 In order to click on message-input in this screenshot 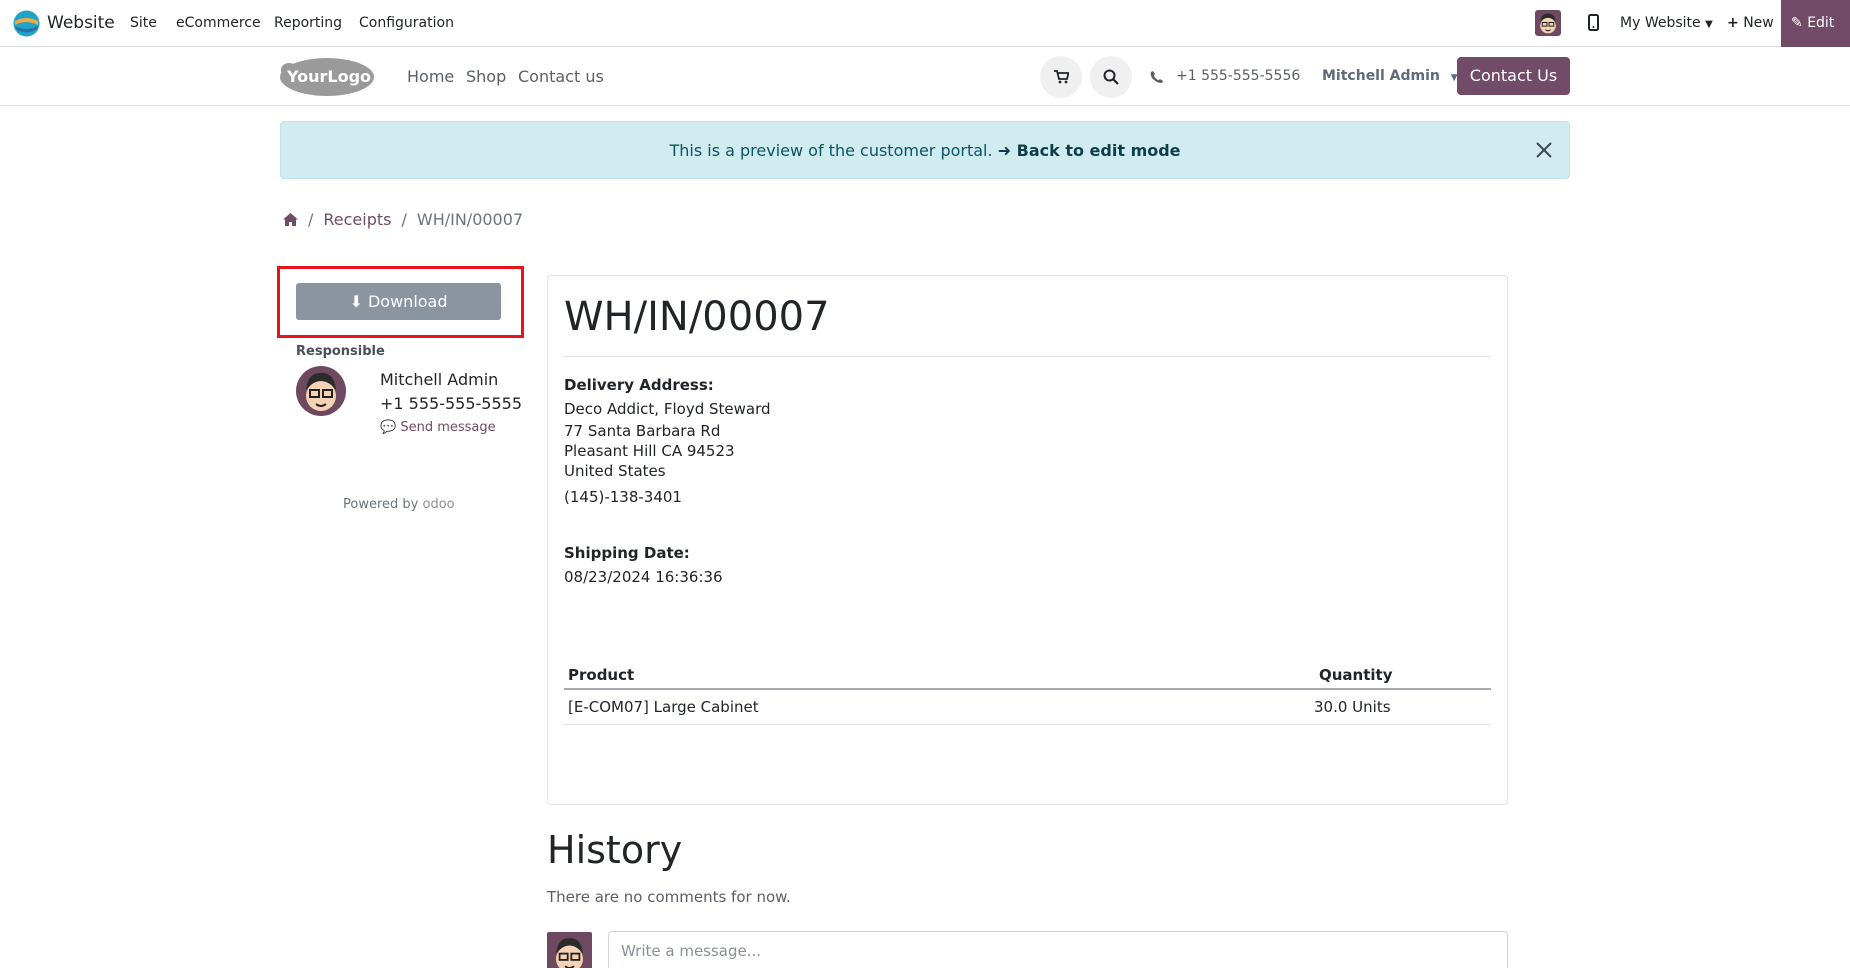, I will do `click(1058, 949)`.